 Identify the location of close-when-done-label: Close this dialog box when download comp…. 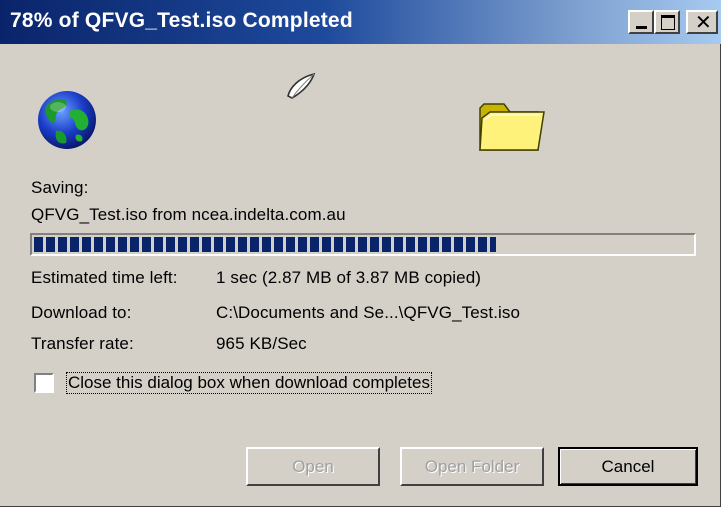
(249, 383).